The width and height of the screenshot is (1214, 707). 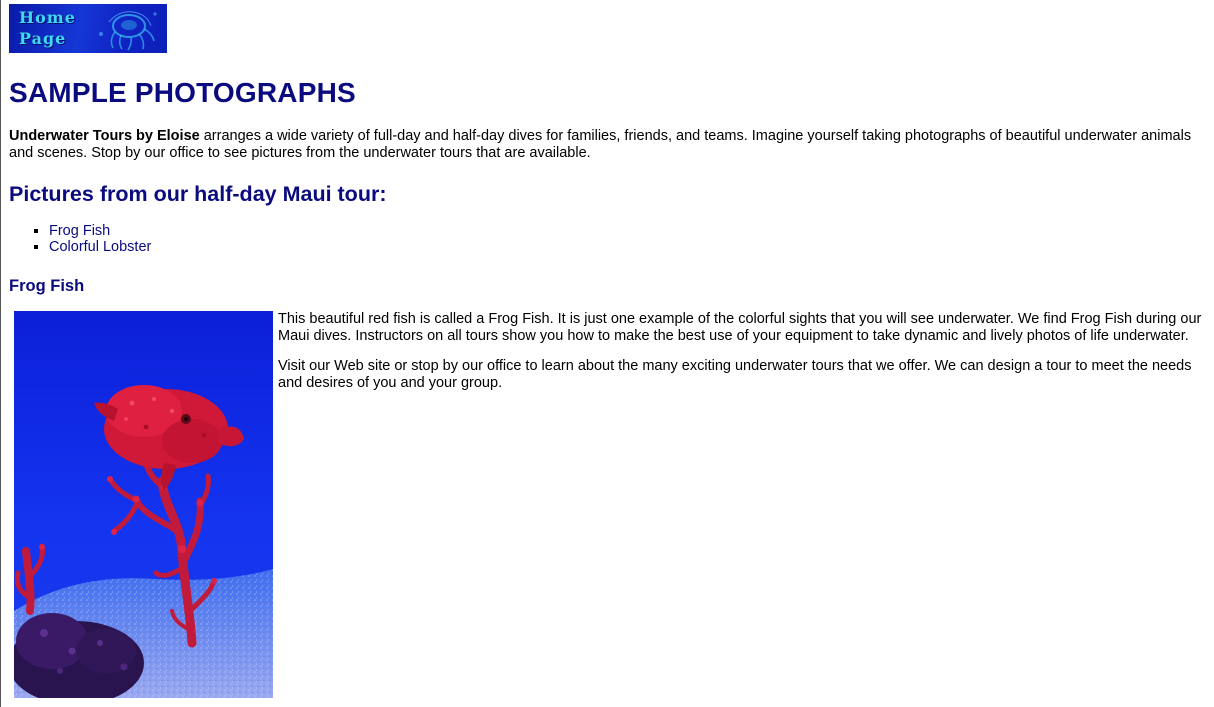 What do you see at coordinates (59, 28) in the screenshot?
I see `banner-label: Home Page` at bounding box center [59, 28].